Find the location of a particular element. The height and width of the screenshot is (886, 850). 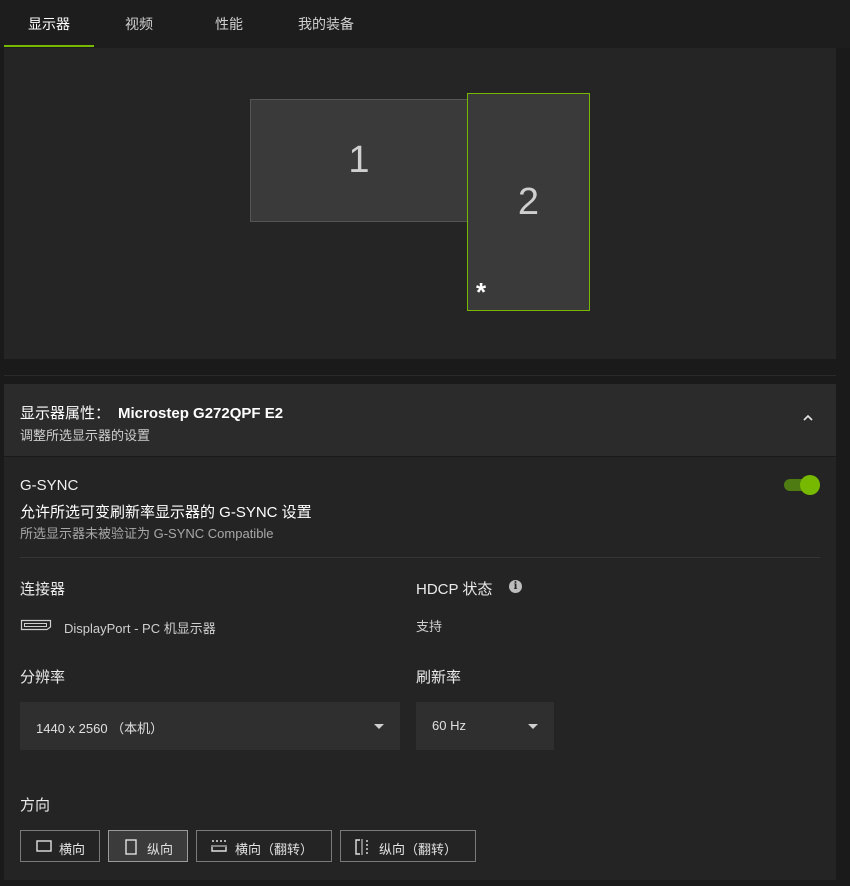

toggle-knob is located at coordinates (810, 485).